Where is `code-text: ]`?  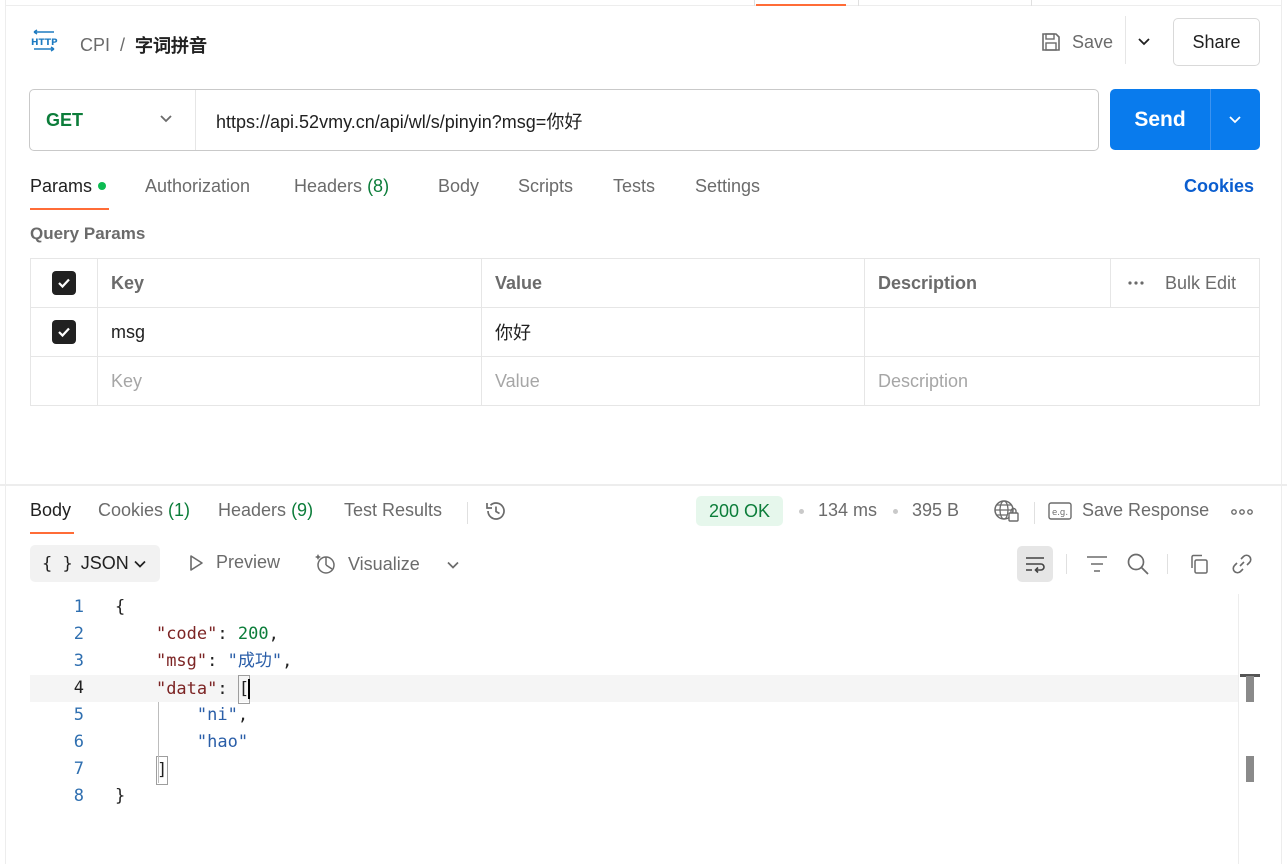 code-text: ] is located at coordinates (142, 770).